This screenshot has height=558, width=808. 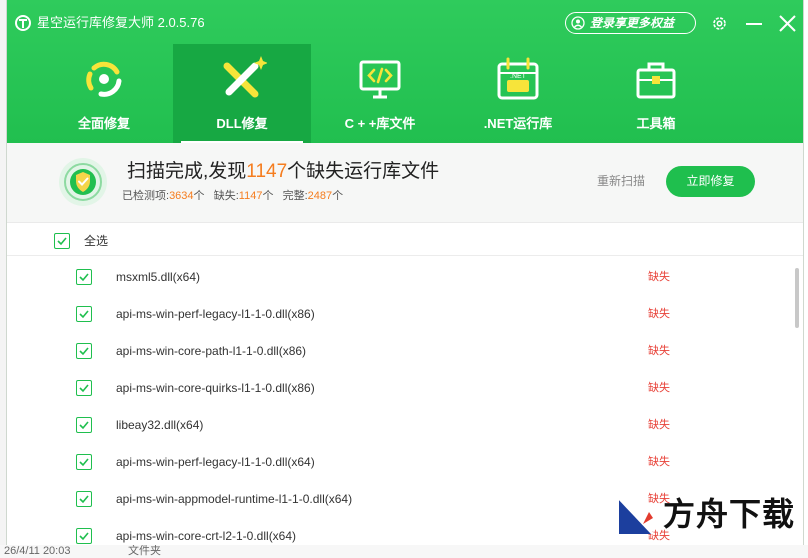 I want to click on title-bar: 星空运行库修复大师 2.0.5.76 登录享更多权益, so click(x=405, y=22).